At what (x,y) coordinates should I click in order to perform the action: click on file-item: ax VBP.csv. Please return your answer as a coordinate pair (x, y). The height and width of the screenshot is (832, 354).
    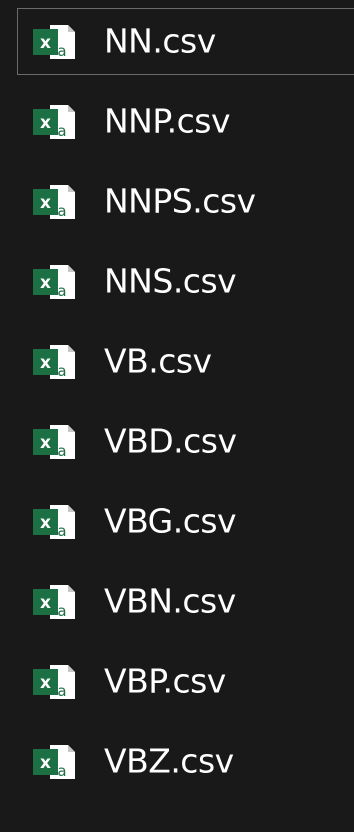
    Looking at the image, I should click on (185, 681).